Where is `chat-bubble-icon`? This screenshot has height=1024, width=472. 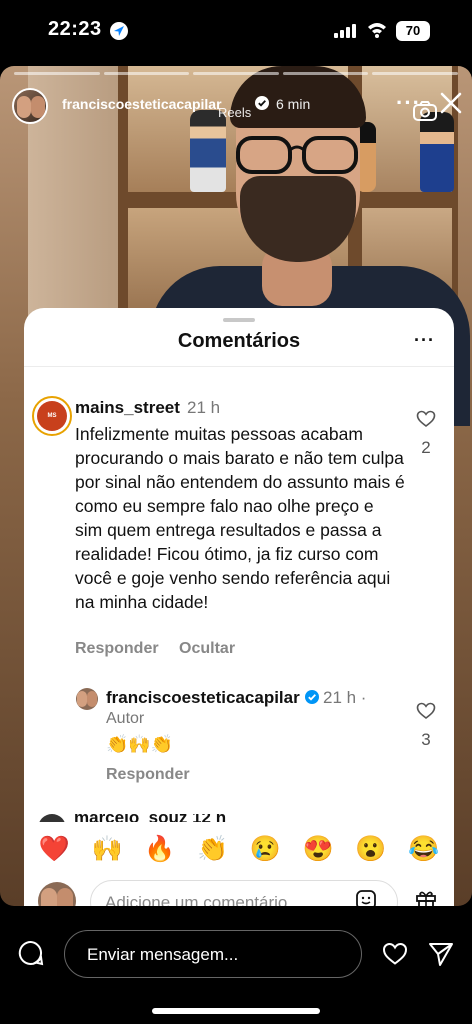
chat-bubble-icon is located at coordinates (31, 953).